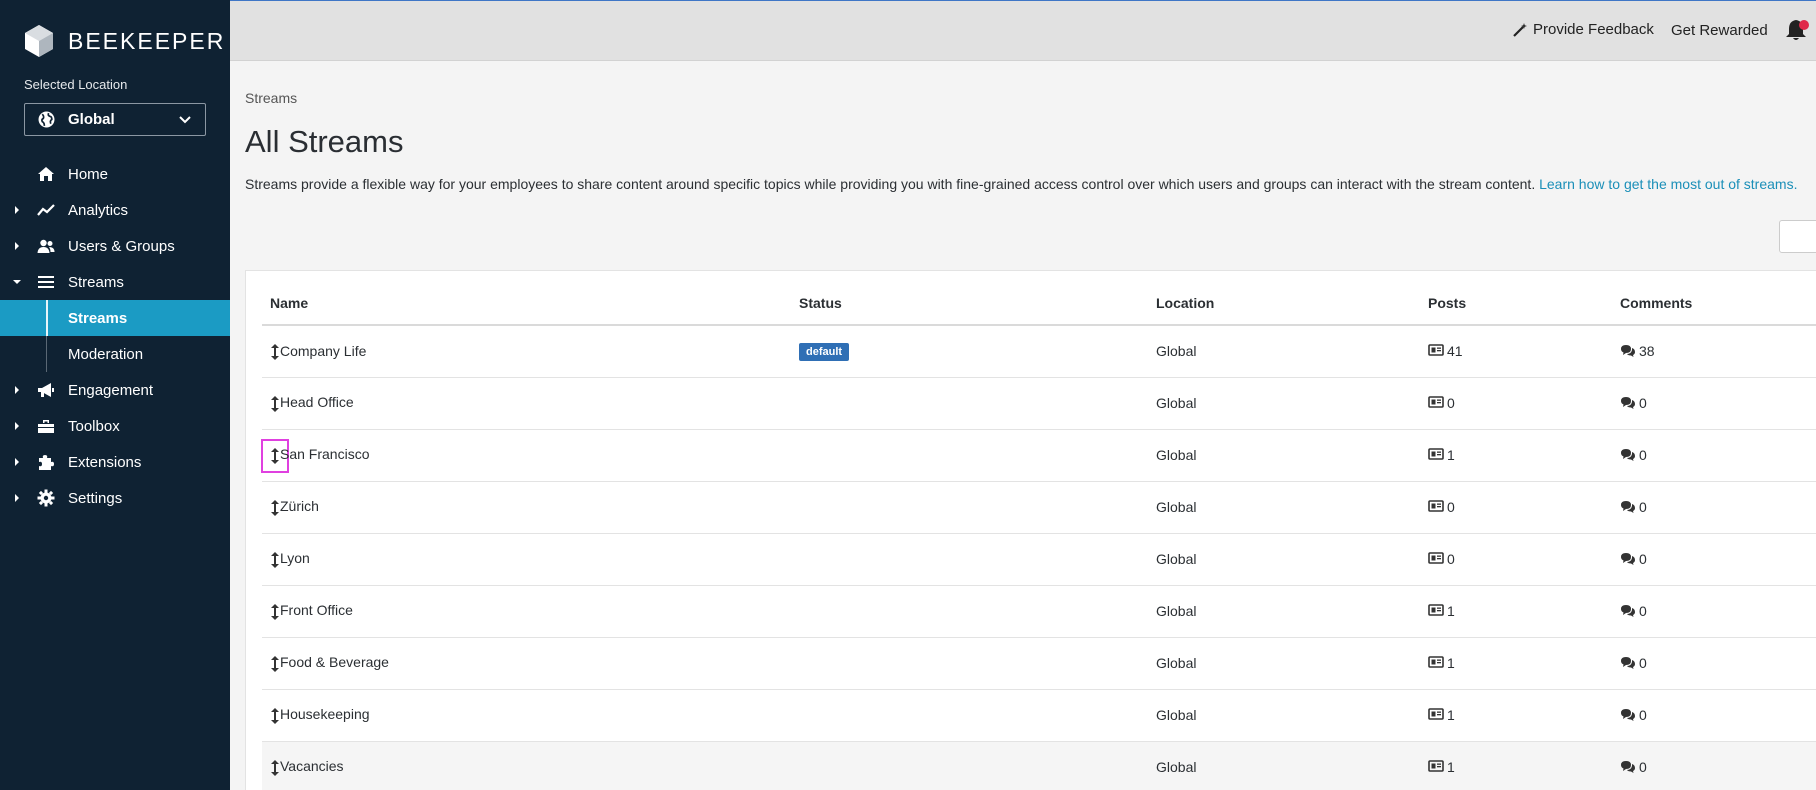 The height and width of the screenshot is (790, 1816). I want to click on table-row: Front Office Global 1 0, so click(1039, 611).